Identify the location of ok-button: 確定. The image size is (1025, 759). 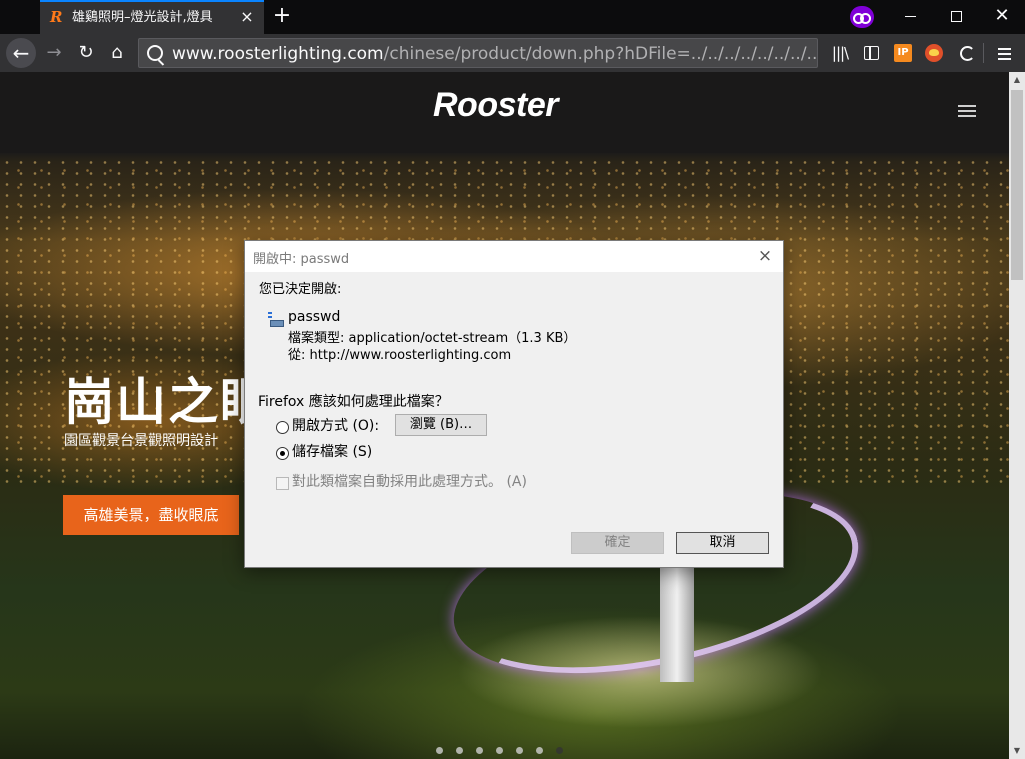
(617, 543).